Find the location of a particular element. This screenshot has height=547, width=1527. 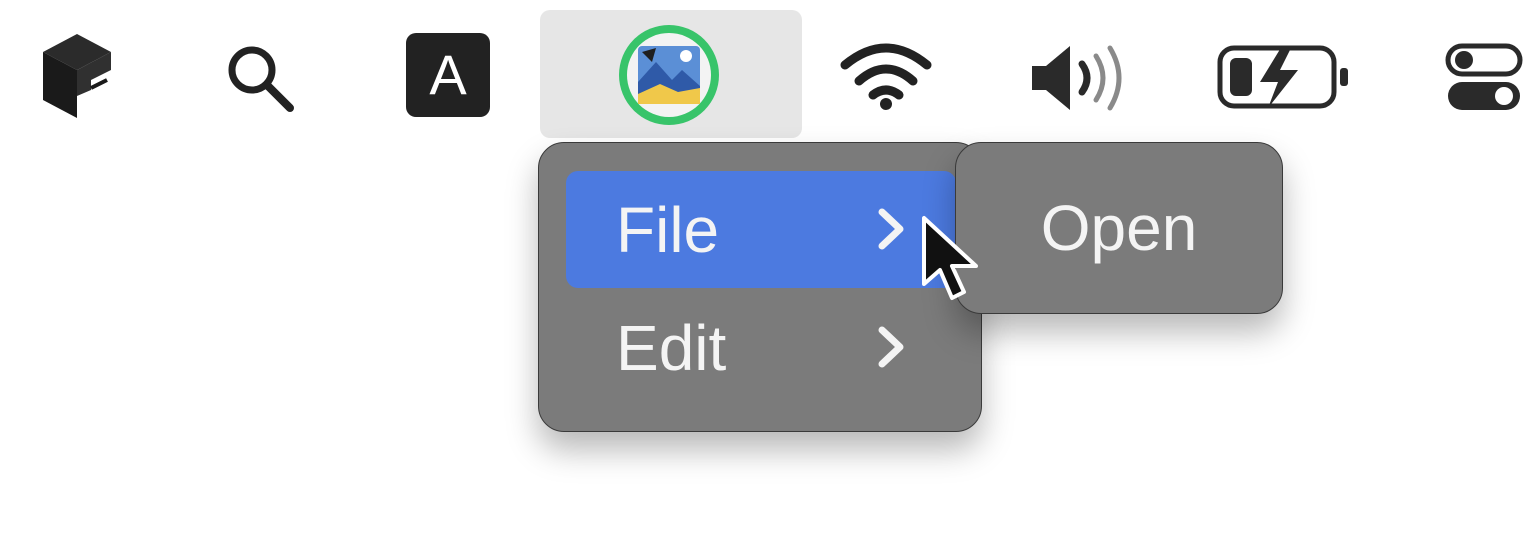

submenu-item-open: Open is located at coordinates (1119, 228).